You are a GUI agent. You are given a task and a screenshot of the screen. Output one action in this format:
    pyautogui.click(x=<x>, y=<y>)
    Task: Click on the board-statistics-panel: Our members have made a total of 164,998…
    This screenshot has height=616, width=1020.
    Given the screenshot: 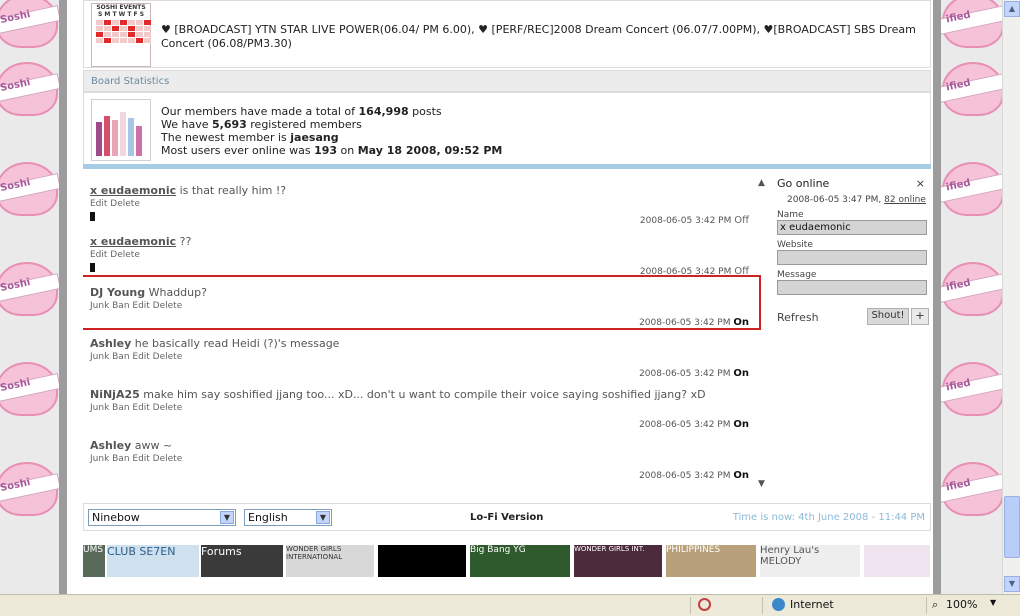 What is the action you would take?
    pyautogui.click(x=507, y=128)
    